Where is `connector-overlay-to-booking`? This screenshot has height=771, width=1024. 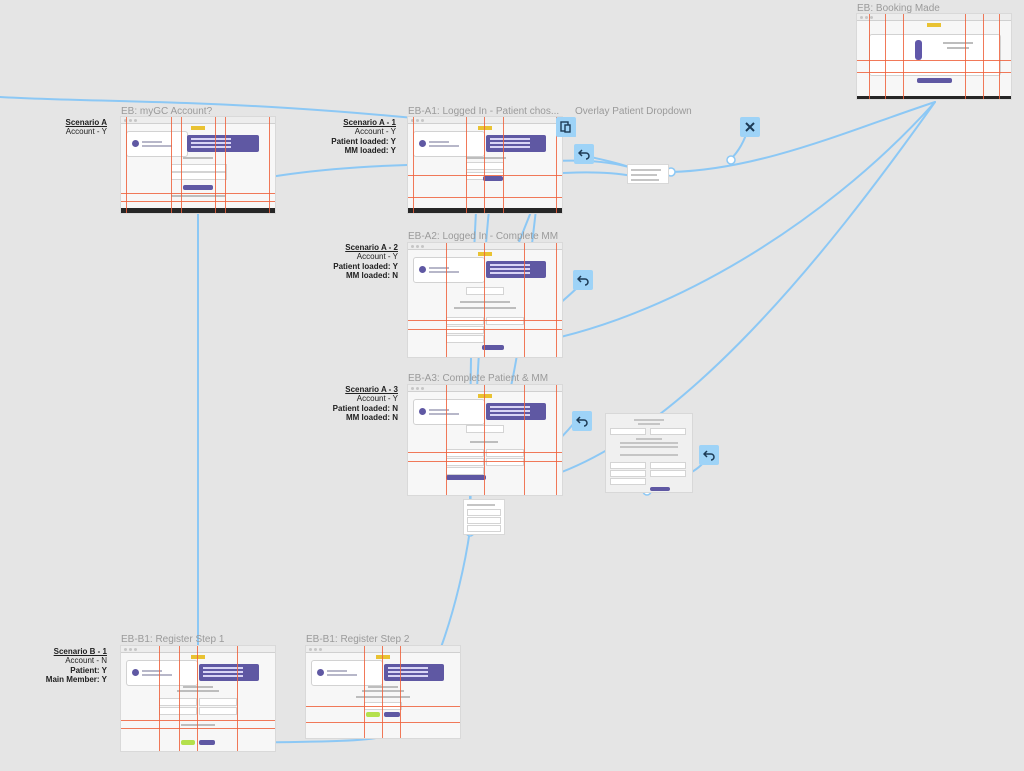
connector-overlay-to-booking is located at coordinates (803, 137).